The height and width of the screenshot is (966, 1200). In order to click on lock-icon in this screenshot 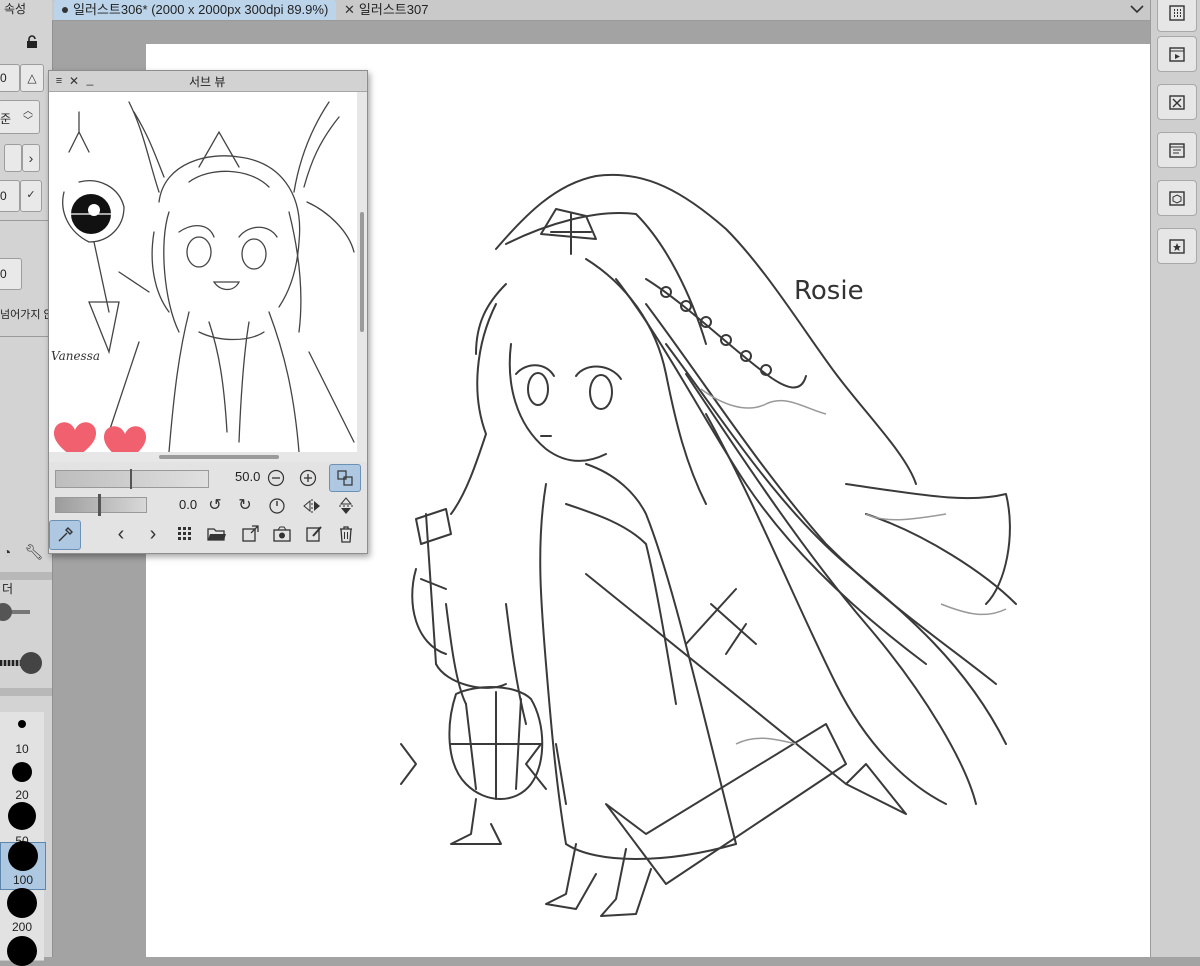, I will do `click(32, 42)`.